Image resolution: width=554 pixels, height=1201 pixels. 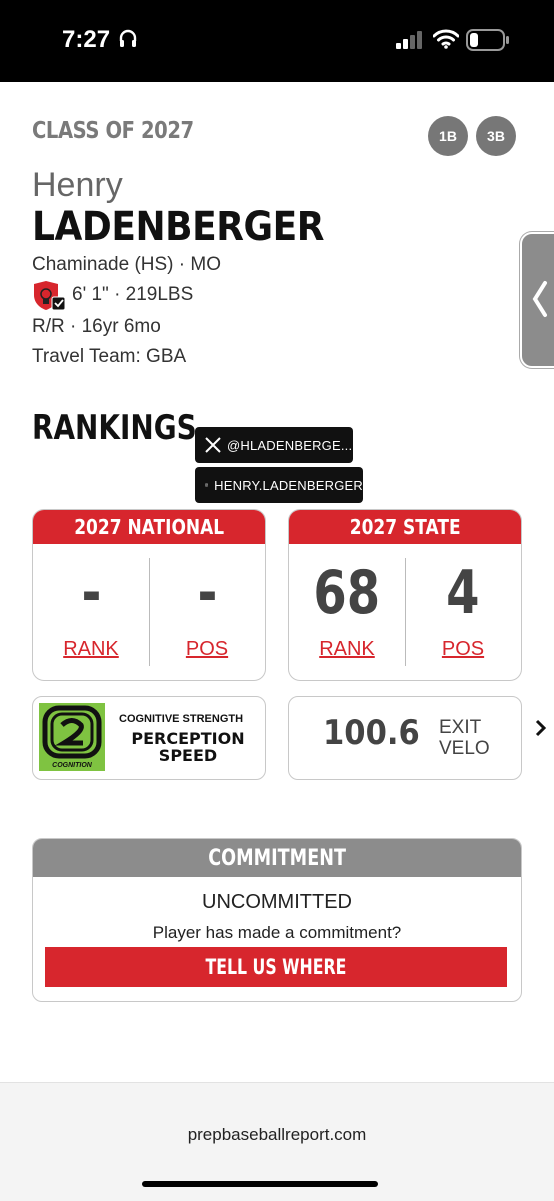 What do you see at coordinates (91, 649) in the screenshot?
I see `national-rank-link: RANK` at bounding box center [91, 649].